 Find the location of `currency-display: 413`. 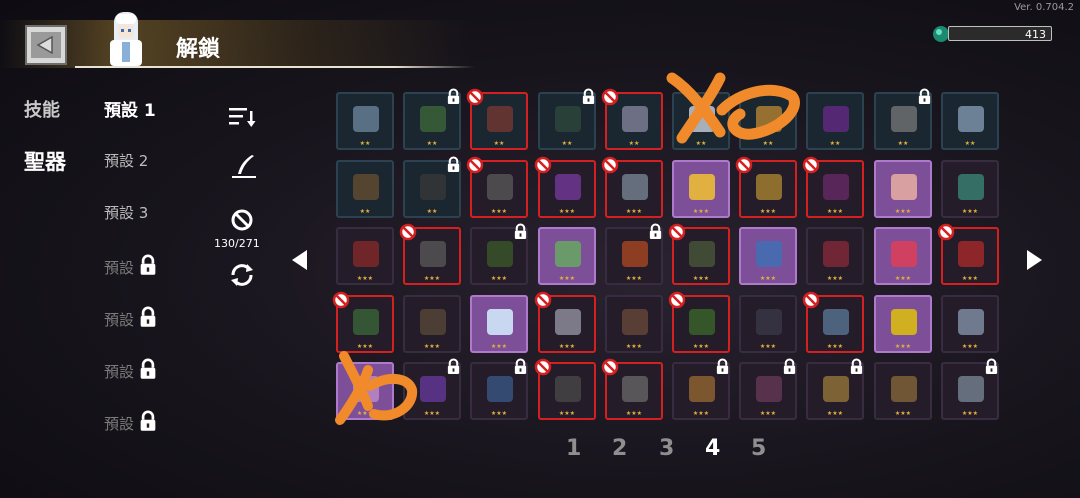

currency-display: 413 is located at coordinates (994, 34).